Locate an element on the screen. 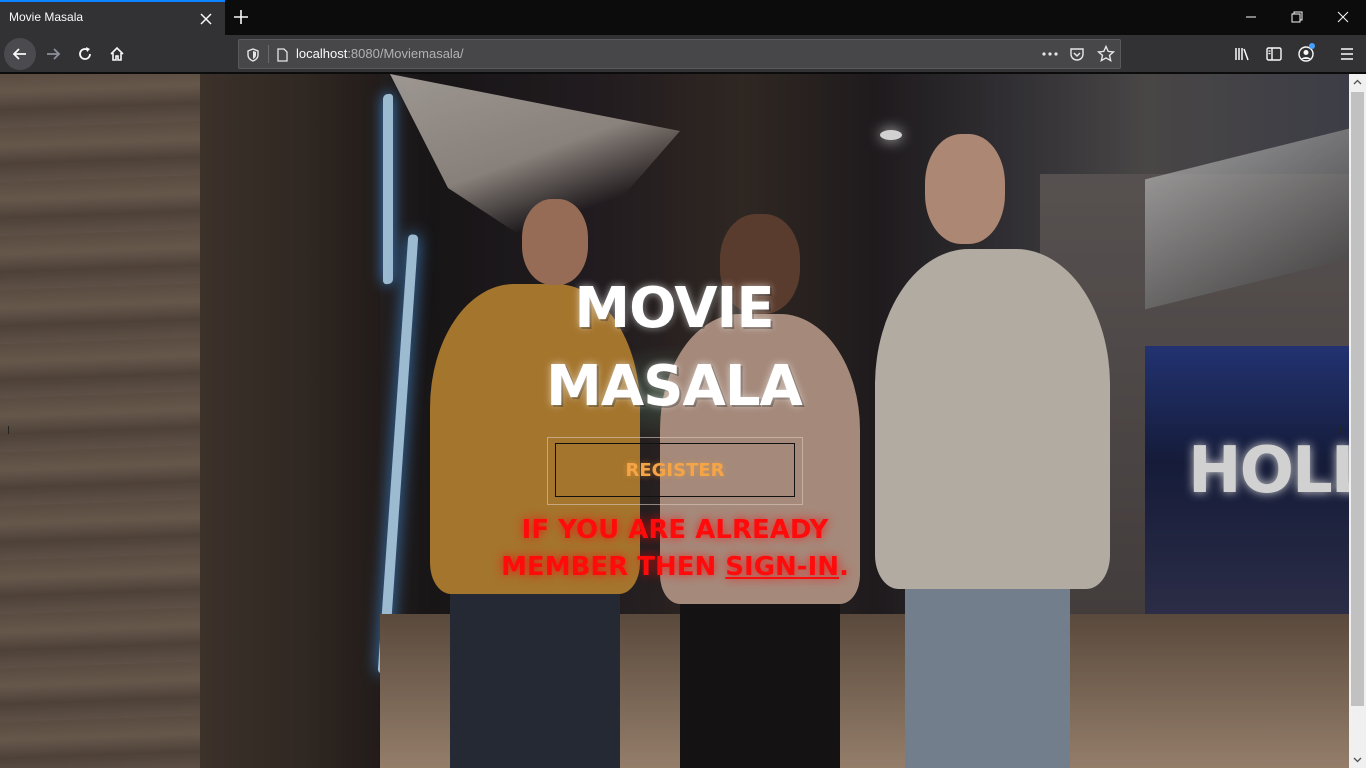 Image resolution: width=1366 pixels, height=768 pixels. nav-bar: localhost:8080/Moviemasala/ is located at coordinates (683, 54).